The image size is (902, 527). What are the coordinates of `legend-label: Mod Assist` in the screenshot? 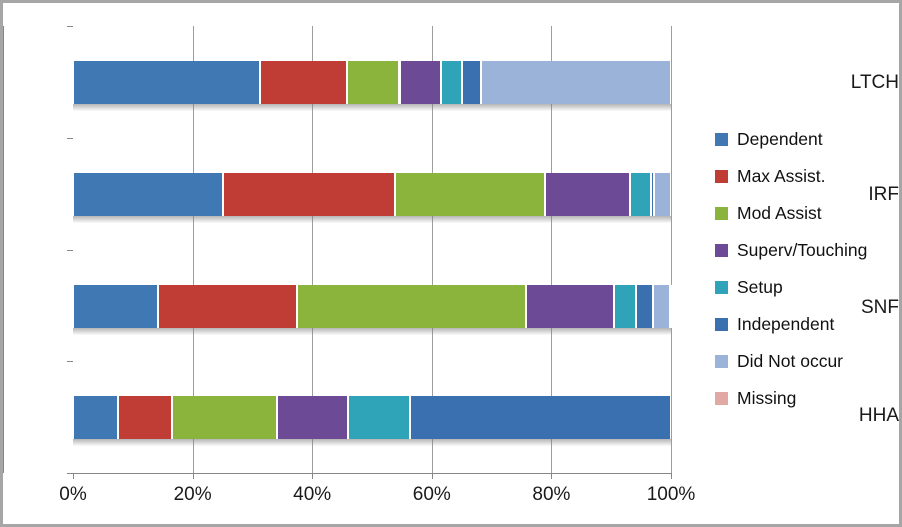 It's located at (779, 213).